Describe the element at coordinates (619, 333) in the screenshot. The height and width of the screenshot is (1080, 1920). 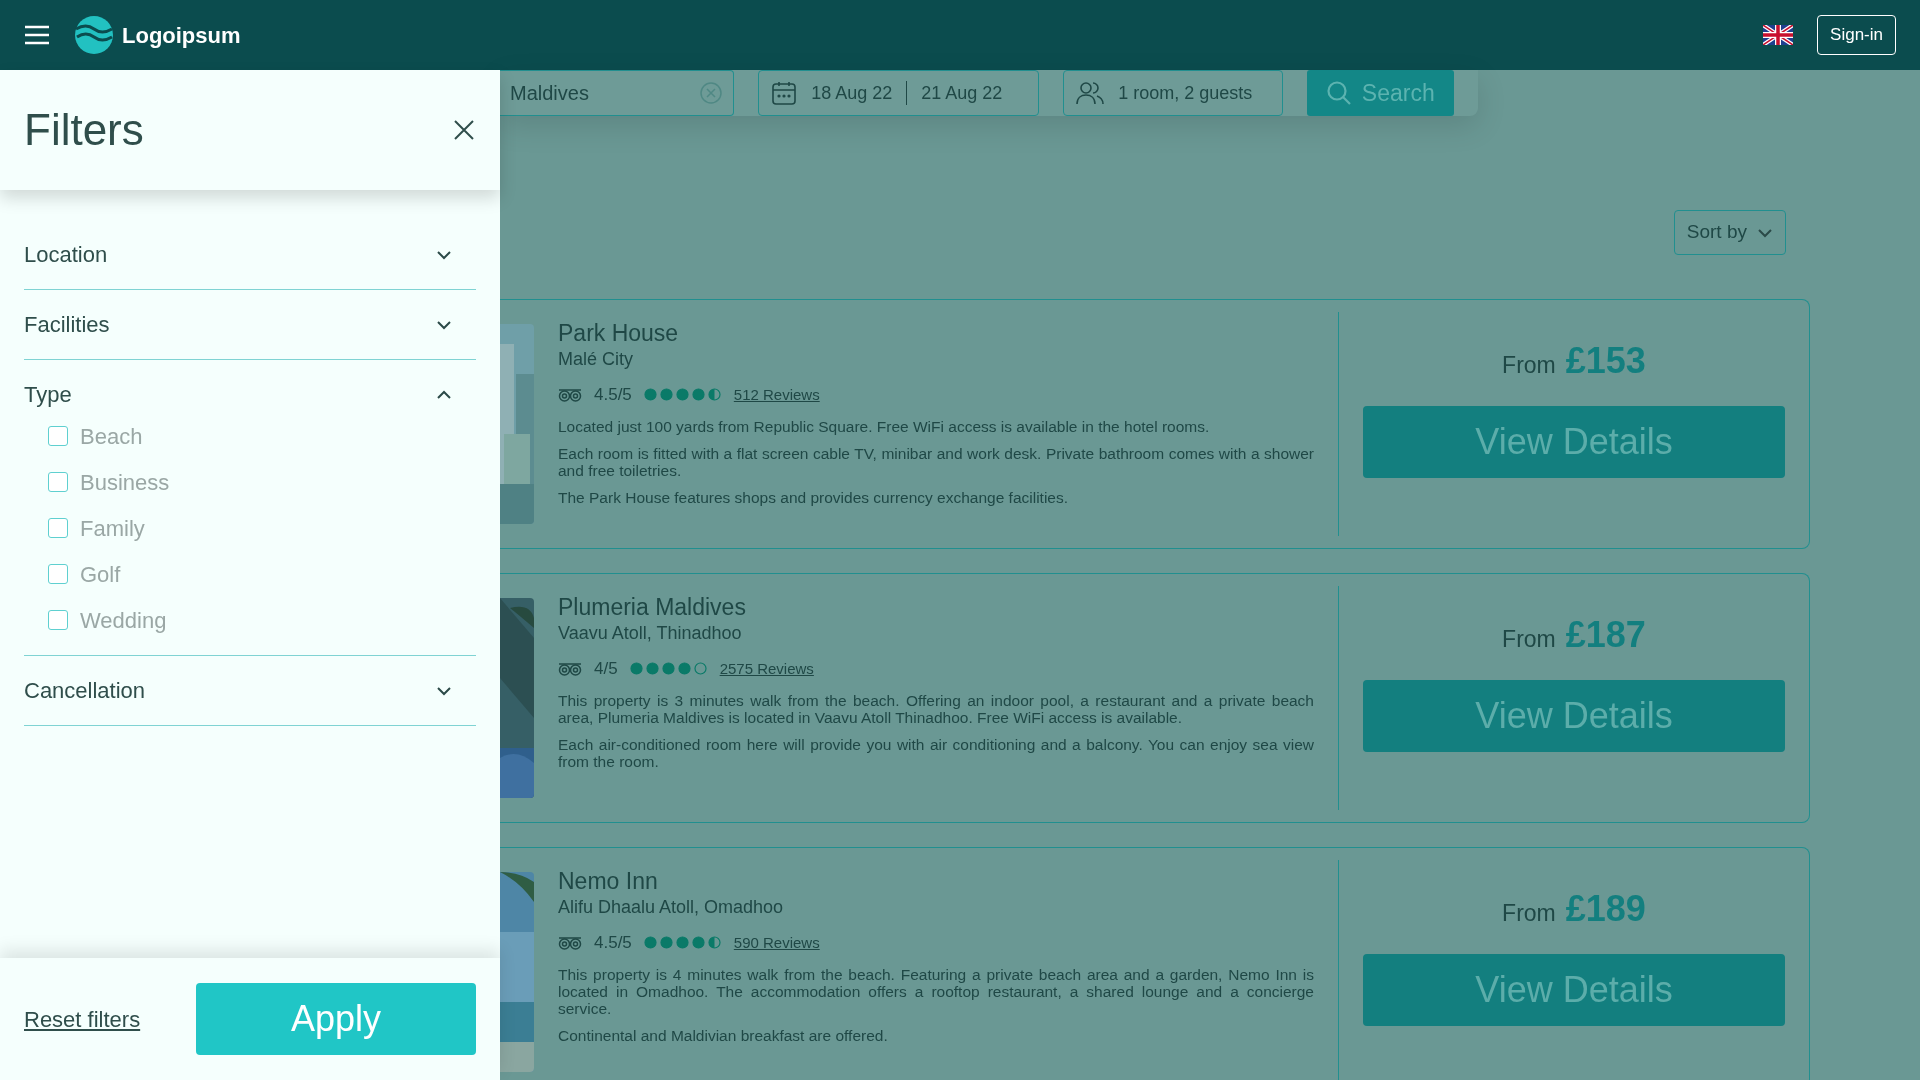
I see `hotel-name: Park House` at that location.